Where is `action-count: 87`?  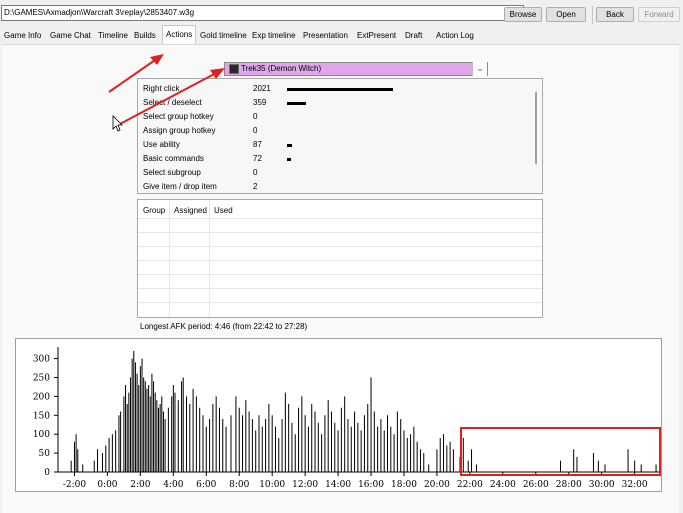 action-count: 87 is located at coordinates (257, 144).